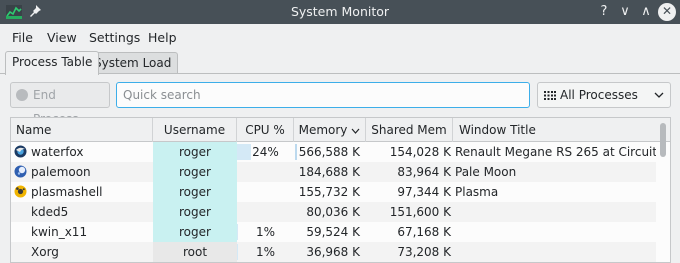 The width and height of the screenshot is (680, 263). What do you see at coordinates (659, 95) in the screenshot?
I see `chevron-down-icon` at bounding box center [659, 95].